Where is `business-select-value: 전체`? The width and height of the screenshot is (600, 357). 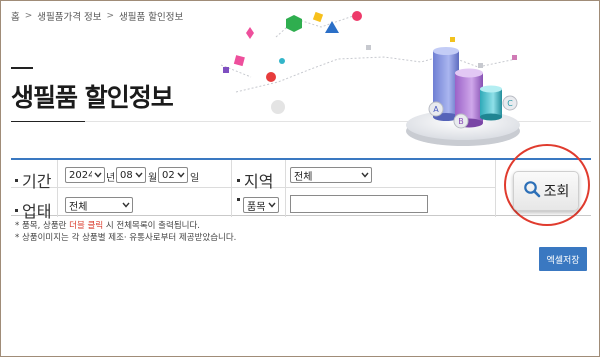 business-select-value: 전체 is located at coordinates (78, 207).